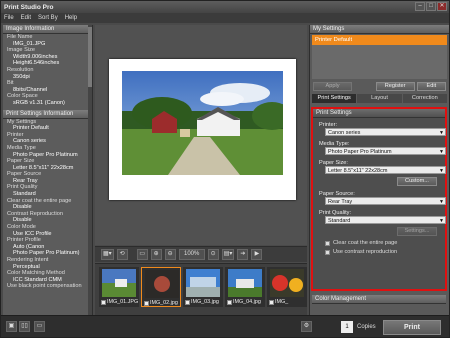 The image size is (450, 338). Describe the element at coordinates (170, 254) in the screenshot. I see `zoom-out-icon: ⊖` at that location.